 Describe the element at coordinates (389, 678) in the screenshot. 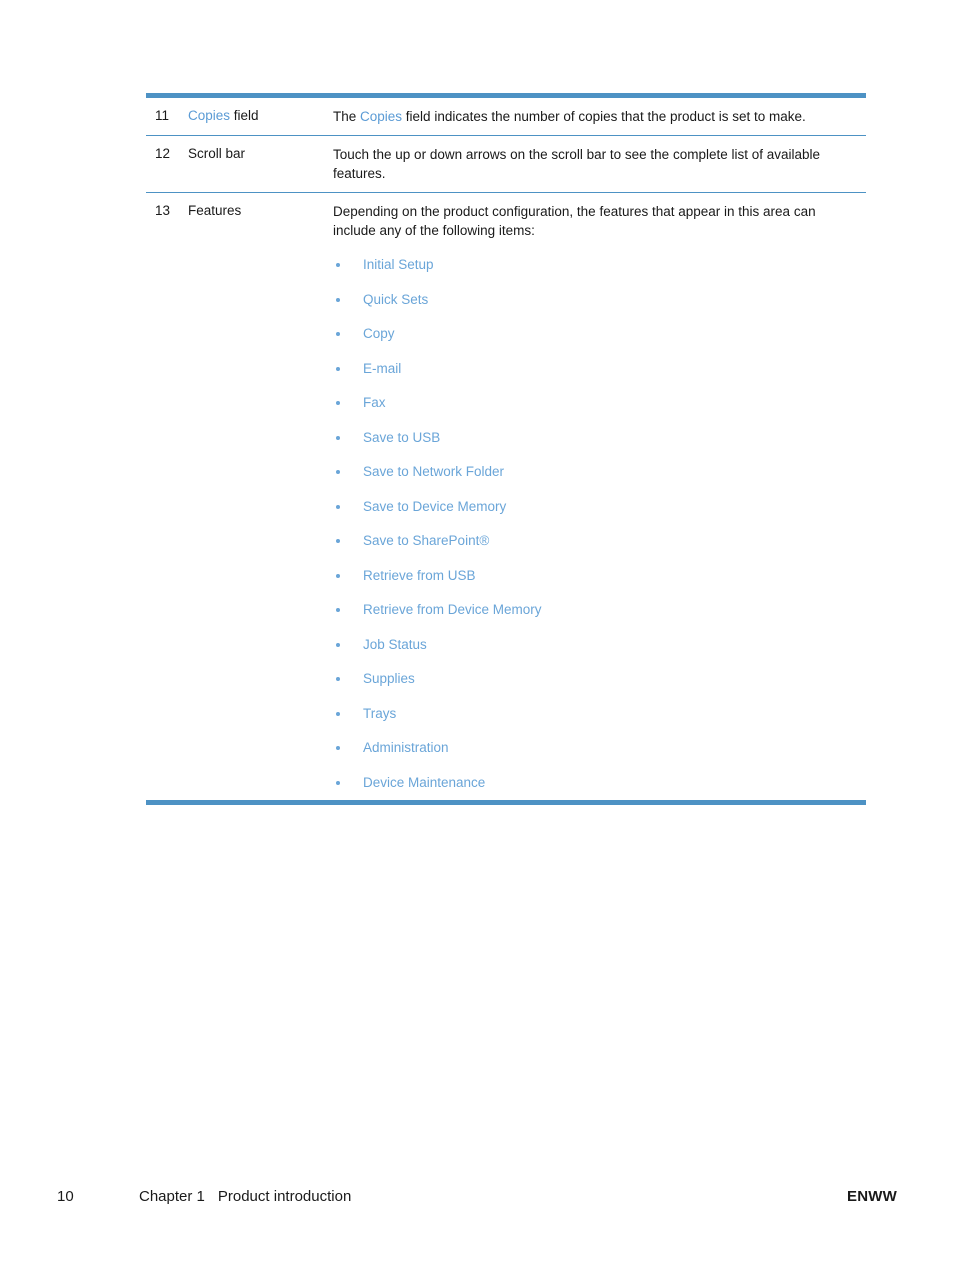

I see `list-item-label: Supplies` at that location.